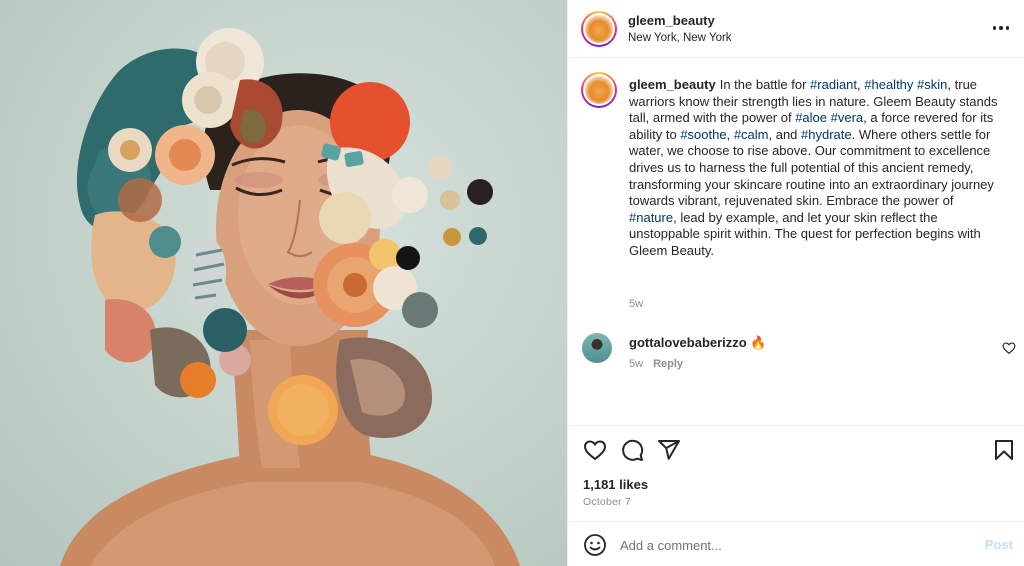  I want to click on hashtag-link: #healthy, so click(888, 84).